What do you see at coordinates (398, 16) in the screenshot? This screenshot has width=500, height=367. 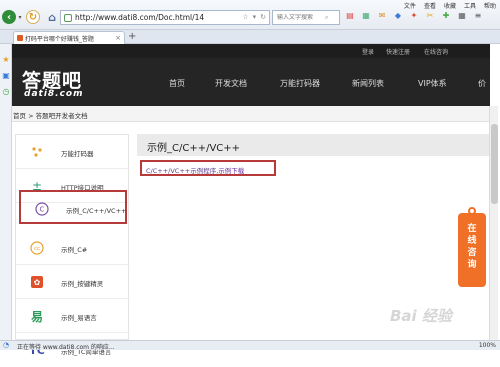 I see `app-icon: ◆` at bounding box center [398, 16].